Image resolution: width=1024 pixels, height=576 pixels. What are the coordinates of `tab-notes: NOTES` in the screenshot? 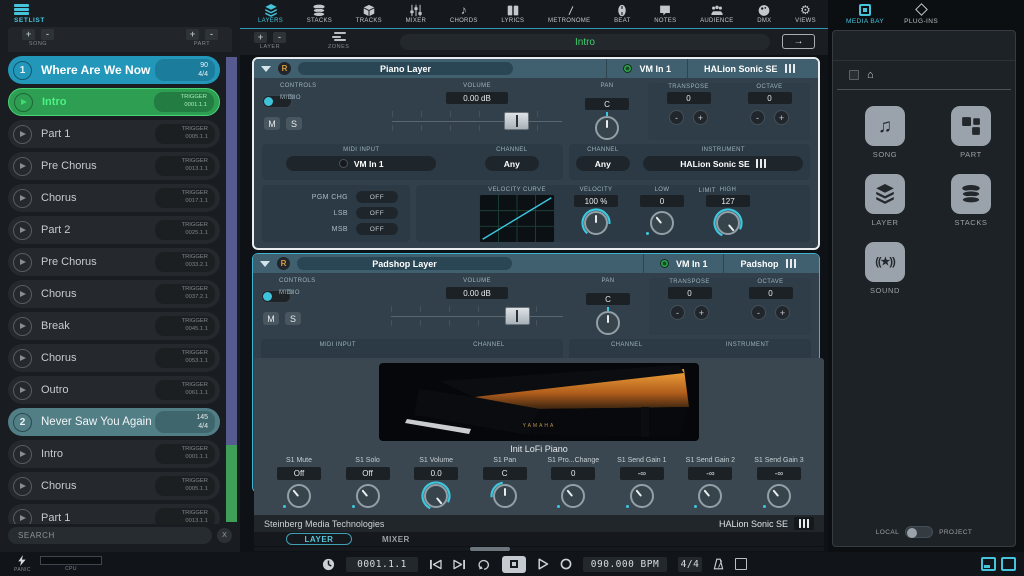 It's located at (665, 14).